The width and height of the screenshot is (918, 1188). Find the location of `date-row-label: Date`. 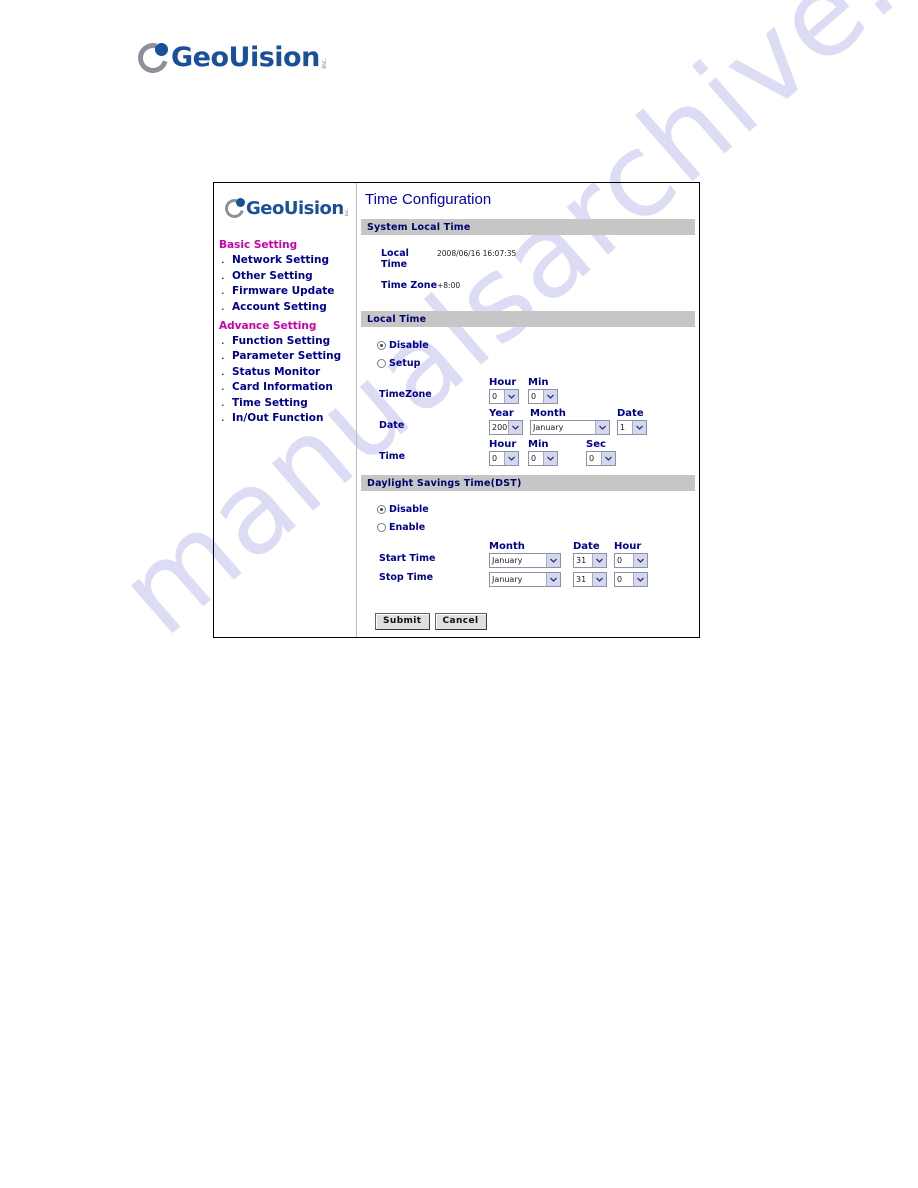

date-row-label: Date is located at coordinates (392, 425).